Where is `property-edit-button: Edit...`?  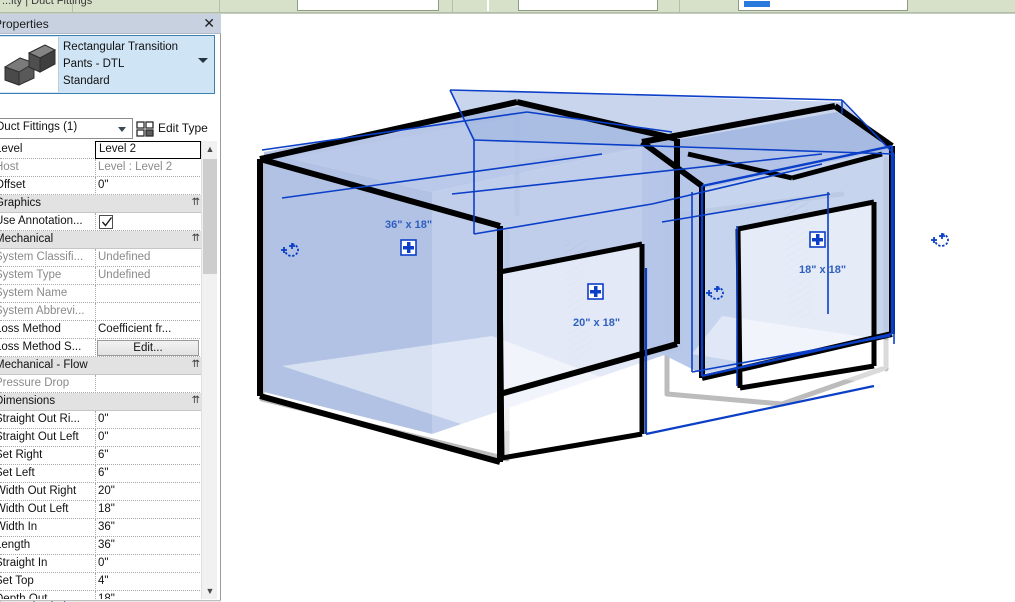
property-edit-button: Edit... is located at coordinates (148, 348).